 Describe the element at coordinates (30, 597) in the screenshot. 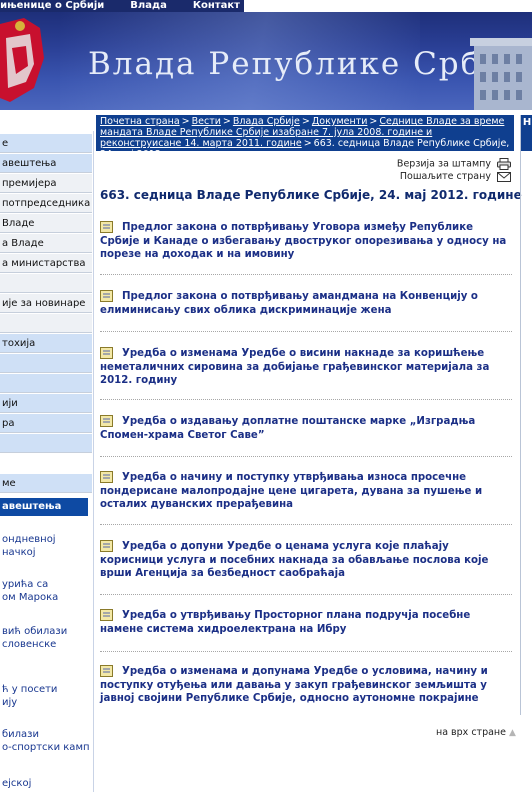

I see `news-line: ом Марока` at that location.